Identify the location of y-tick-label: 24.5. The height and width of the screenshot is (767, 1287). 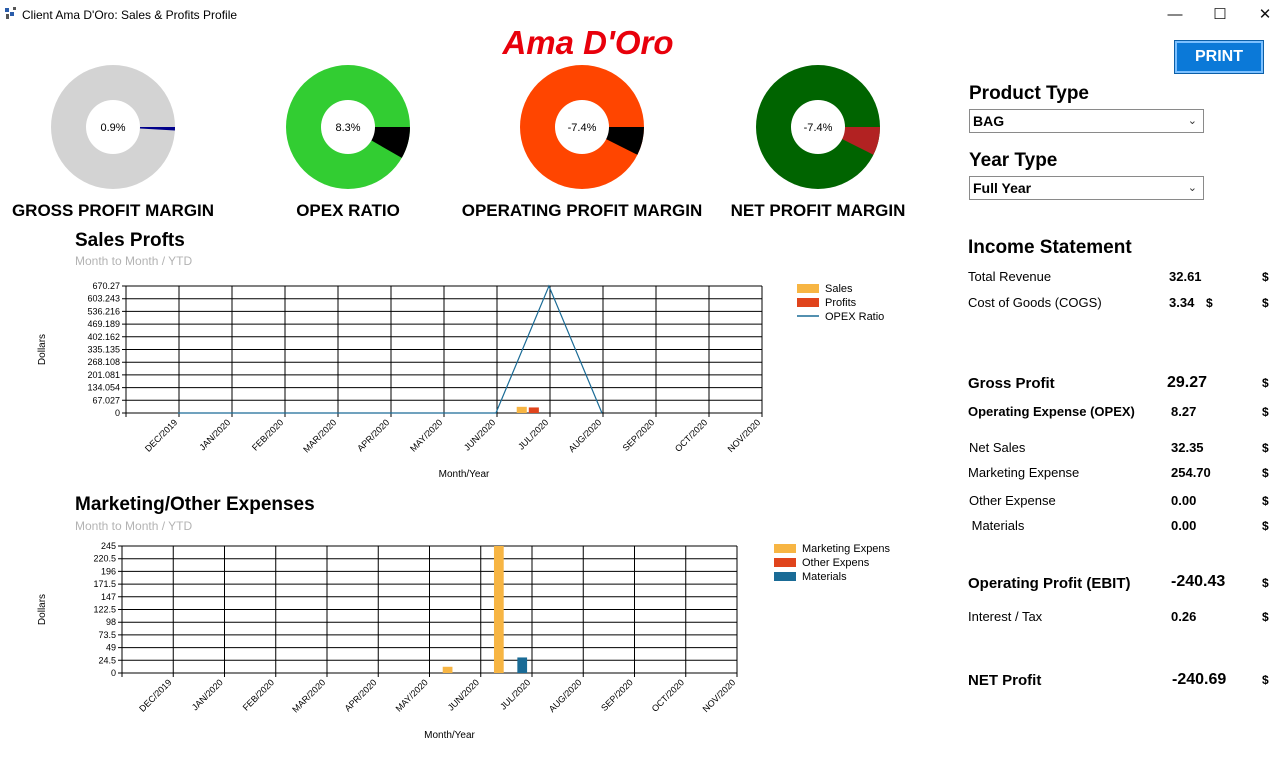
(107, 660).